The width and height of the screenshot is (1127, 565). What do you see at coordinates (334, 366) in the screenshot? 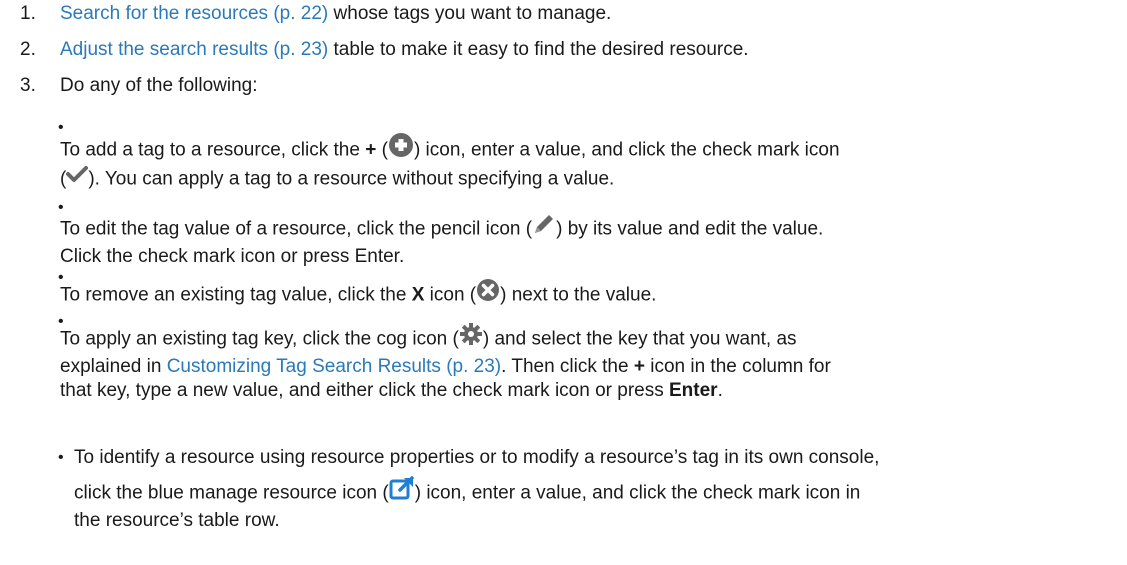
I see `customizing-tag-search-link: Customizing Tag Search Results (p. 23)` at bounding box center [334, 366].